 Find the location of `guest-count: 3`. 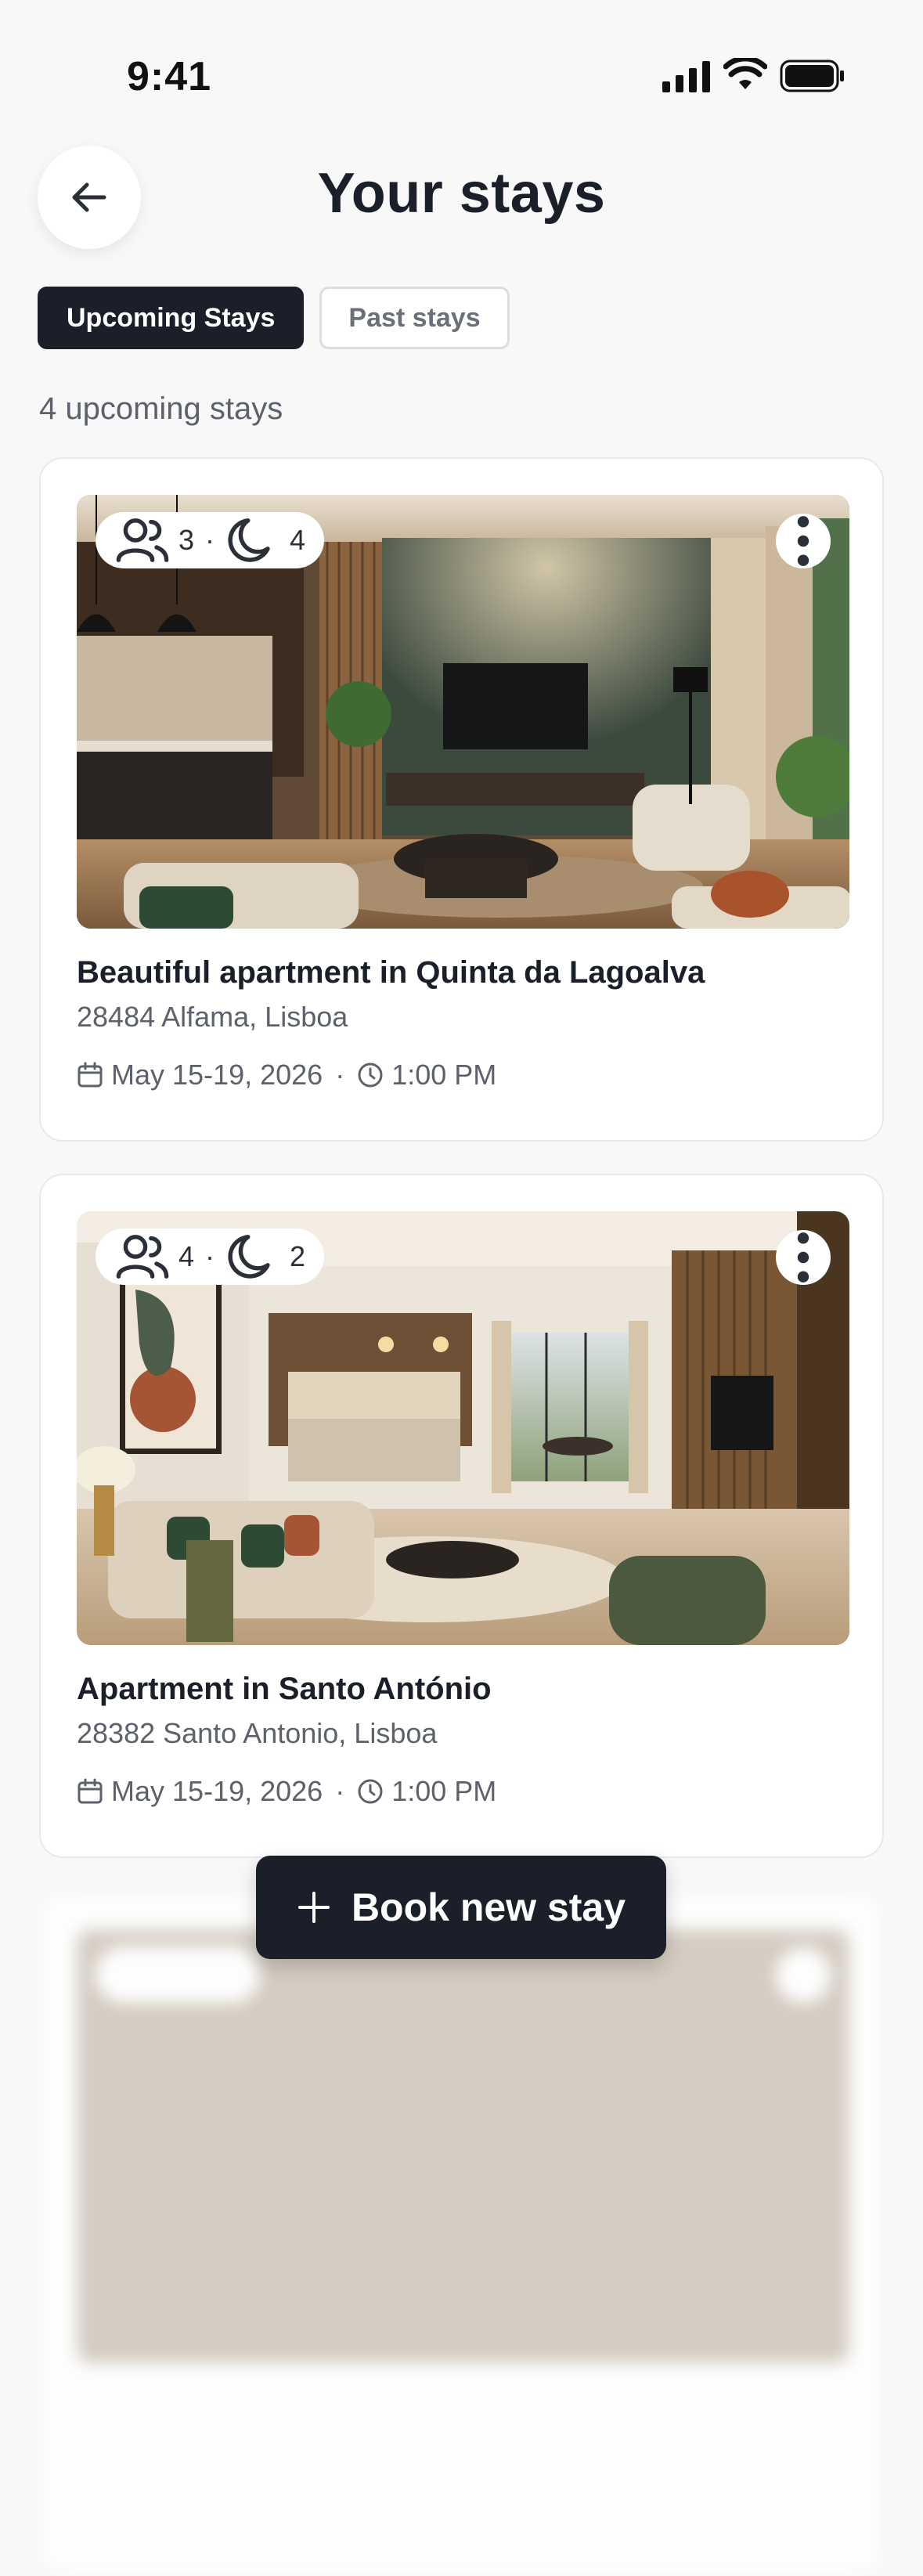

guest-count: 3 is located at coordinates (186, 540).